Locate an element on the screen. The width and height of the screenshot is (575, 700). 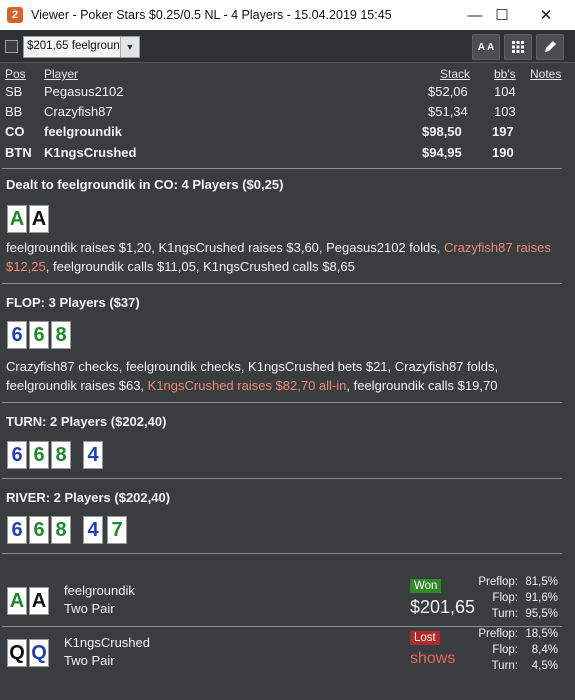
row-player: Crazyfish87 is located at coordinates (78, 111).